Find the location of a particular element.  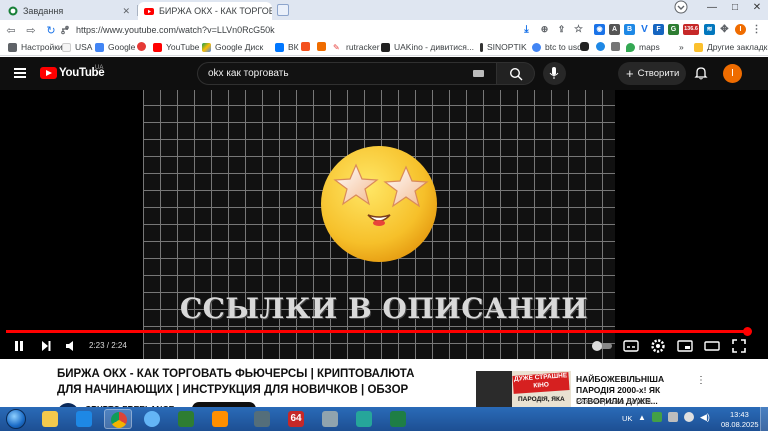

voice-search-button is located at coordinates (554, 73).